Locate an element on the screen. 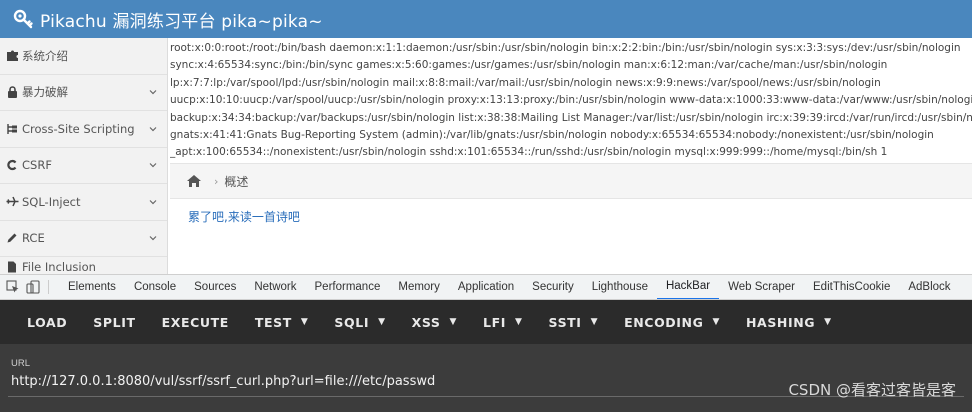 The image size is (972, 412). xss-dropdown: XSS ▼ is located at coordinates (434, 322).